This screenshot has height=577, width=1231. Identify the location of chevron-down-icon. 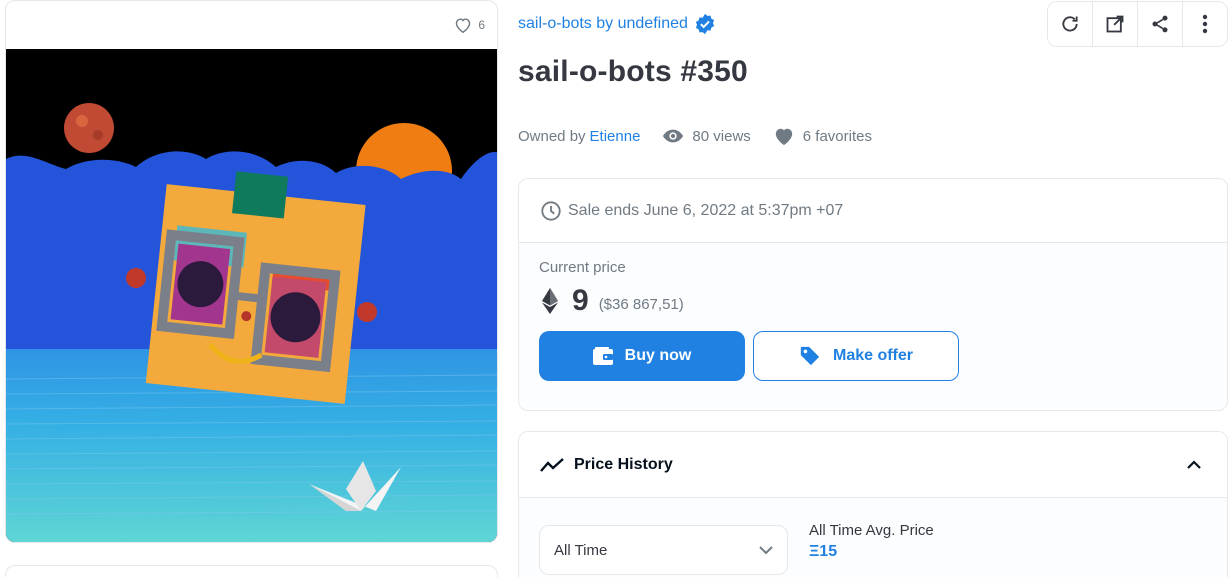
(766, 550).